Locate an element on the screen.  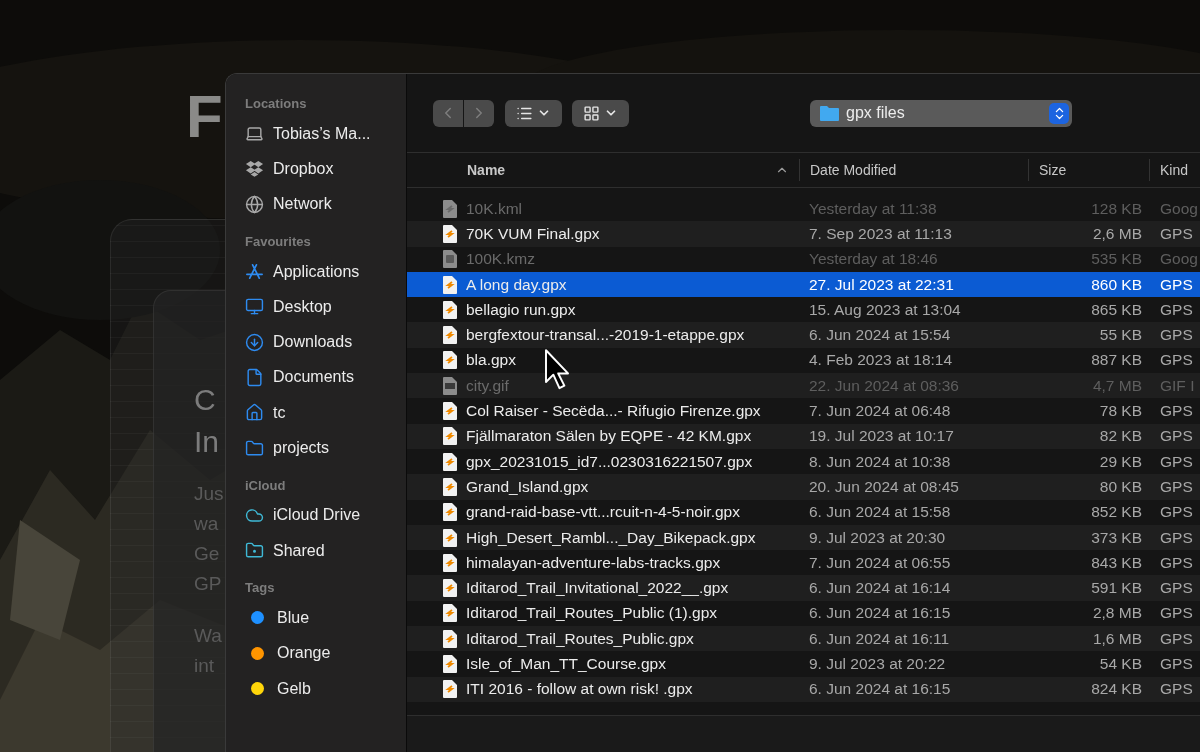
list-view-button is located at coordinates (533, 113).